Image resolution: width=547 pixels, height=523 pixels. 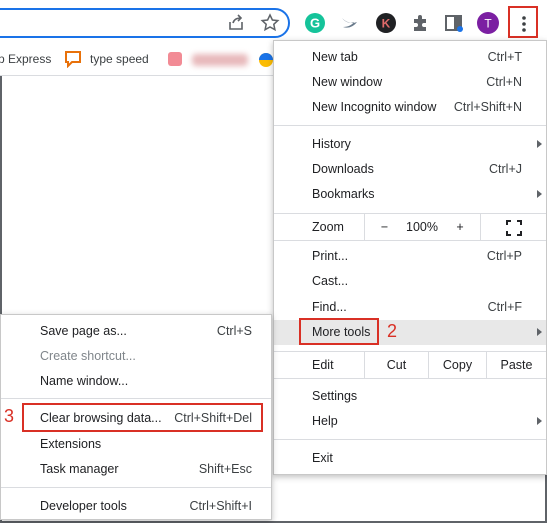 I want to click on menu-item-history: History, so click(x=410, y=144).